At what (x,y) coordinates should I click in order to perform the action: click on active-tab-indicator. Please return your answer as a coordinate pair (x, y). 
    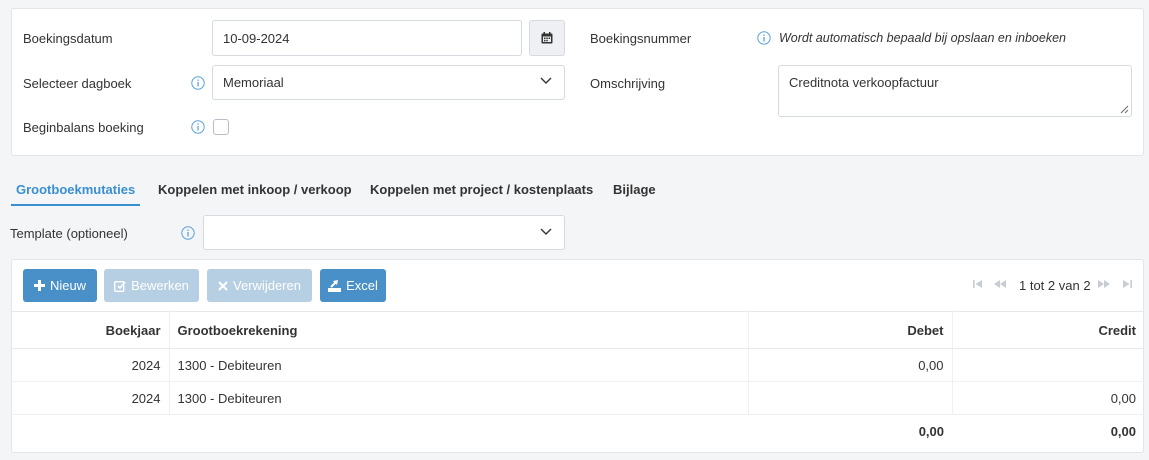
    Looking at the image, I should click on (75, 205).